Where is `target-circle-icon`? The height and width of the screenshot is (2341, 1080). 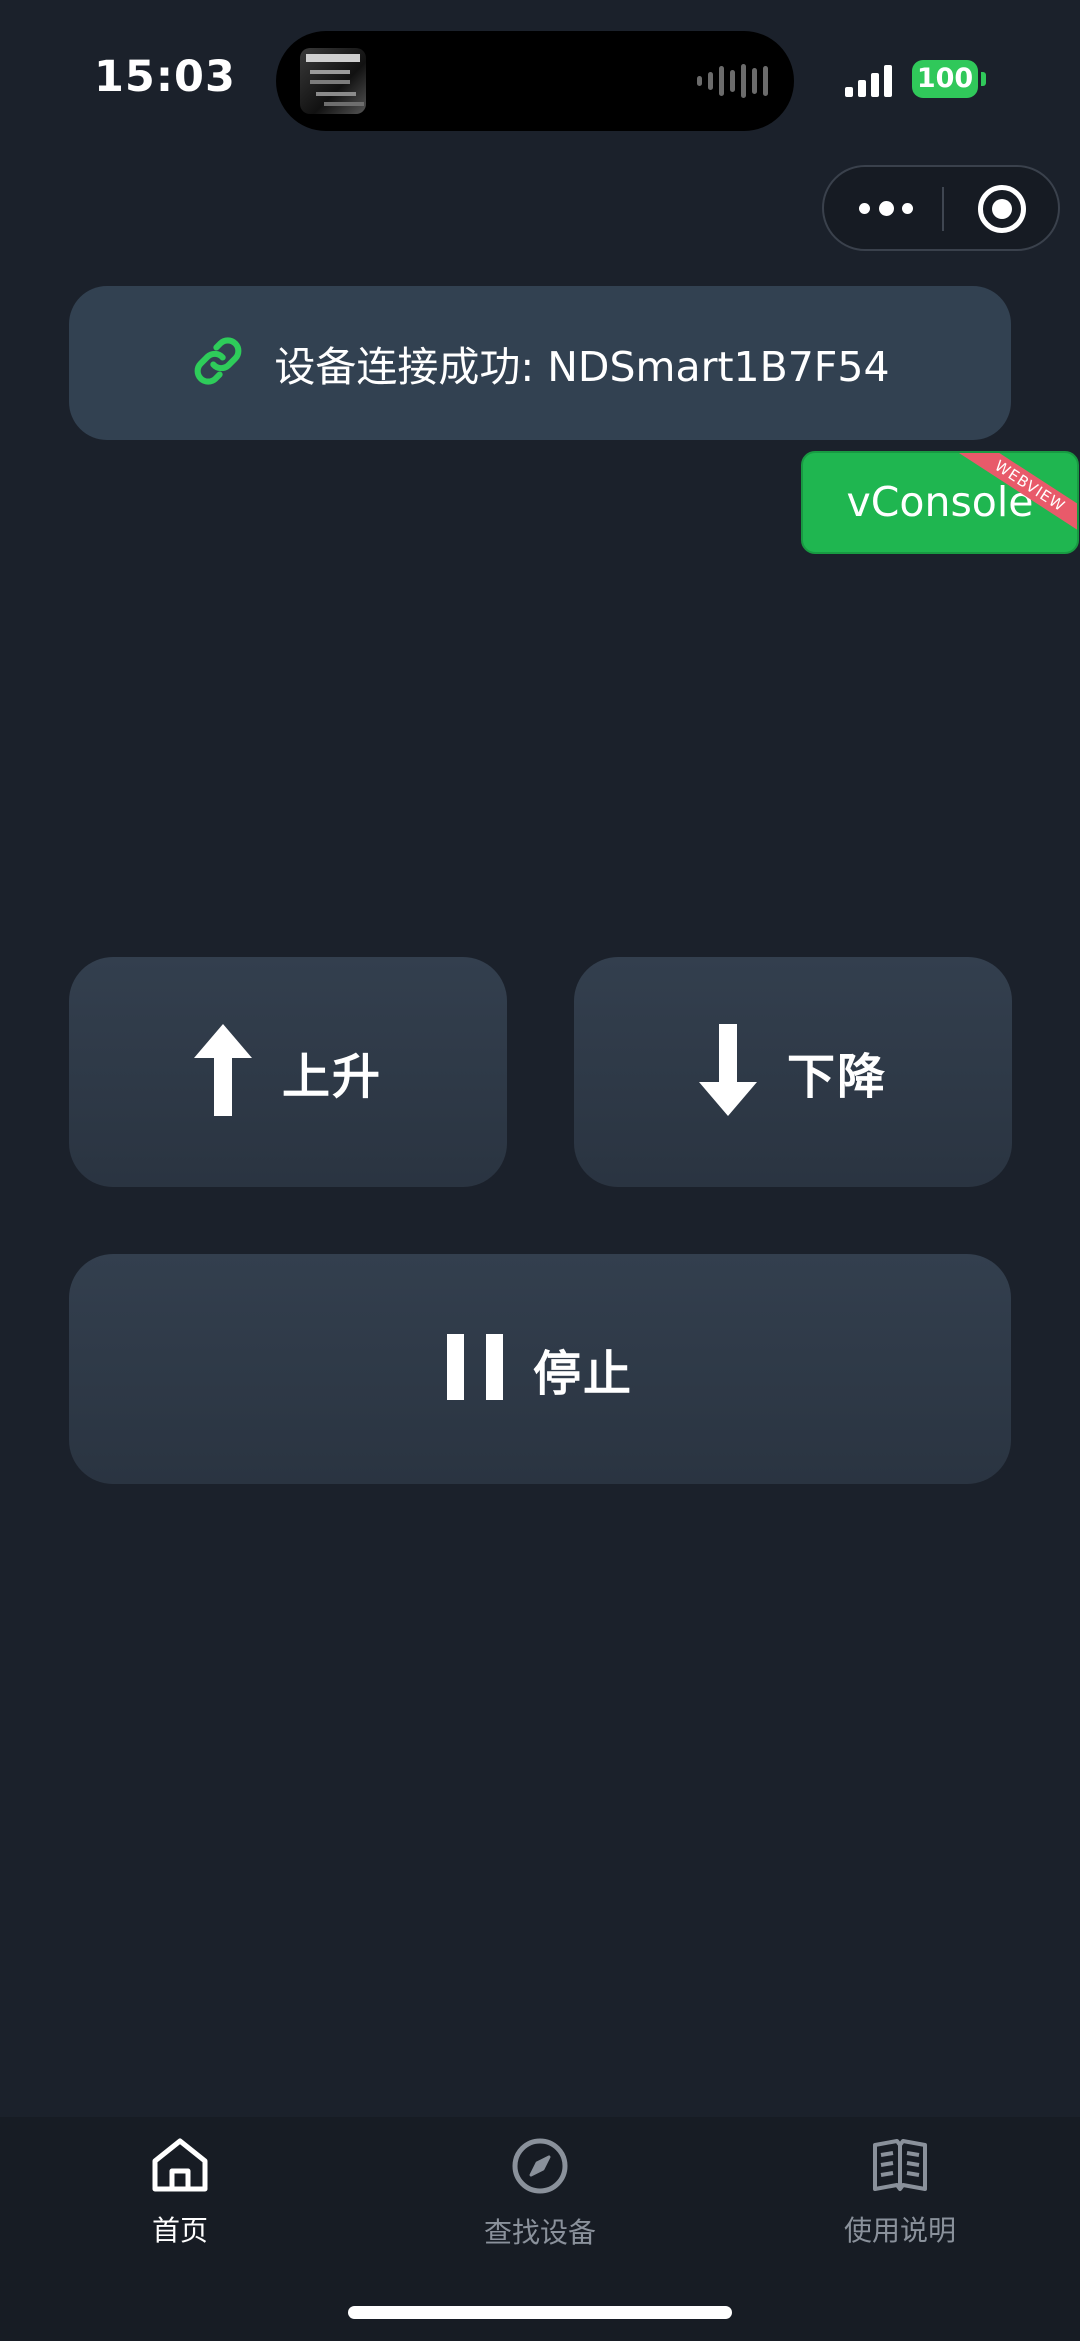
target-circle-icon is located at coordinates (1002, 209).